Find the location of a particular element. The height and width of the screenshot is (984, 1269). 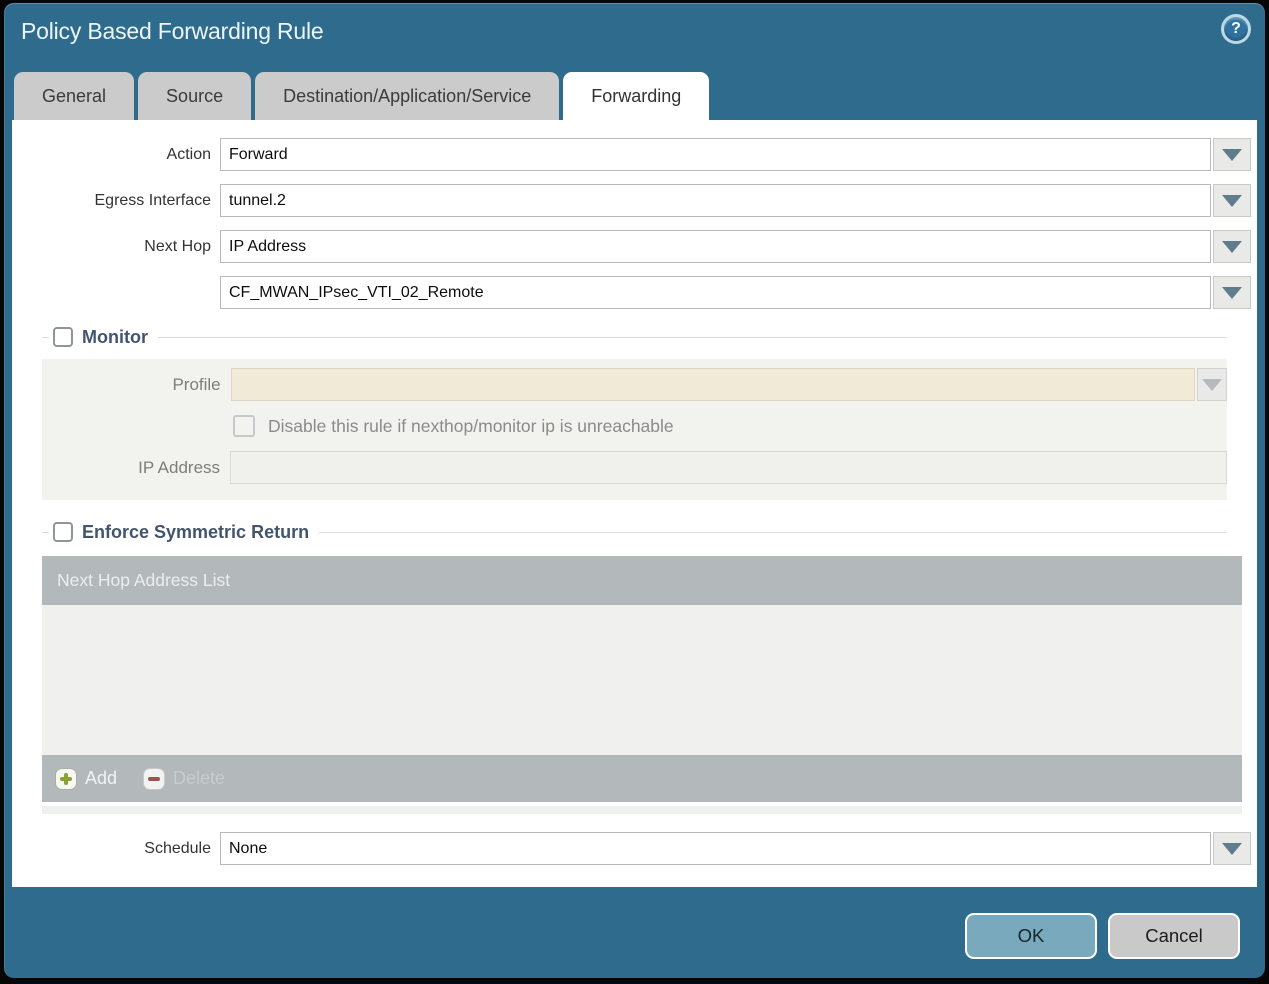

schedule-label: Schedule is located at coordinates (177, 848).